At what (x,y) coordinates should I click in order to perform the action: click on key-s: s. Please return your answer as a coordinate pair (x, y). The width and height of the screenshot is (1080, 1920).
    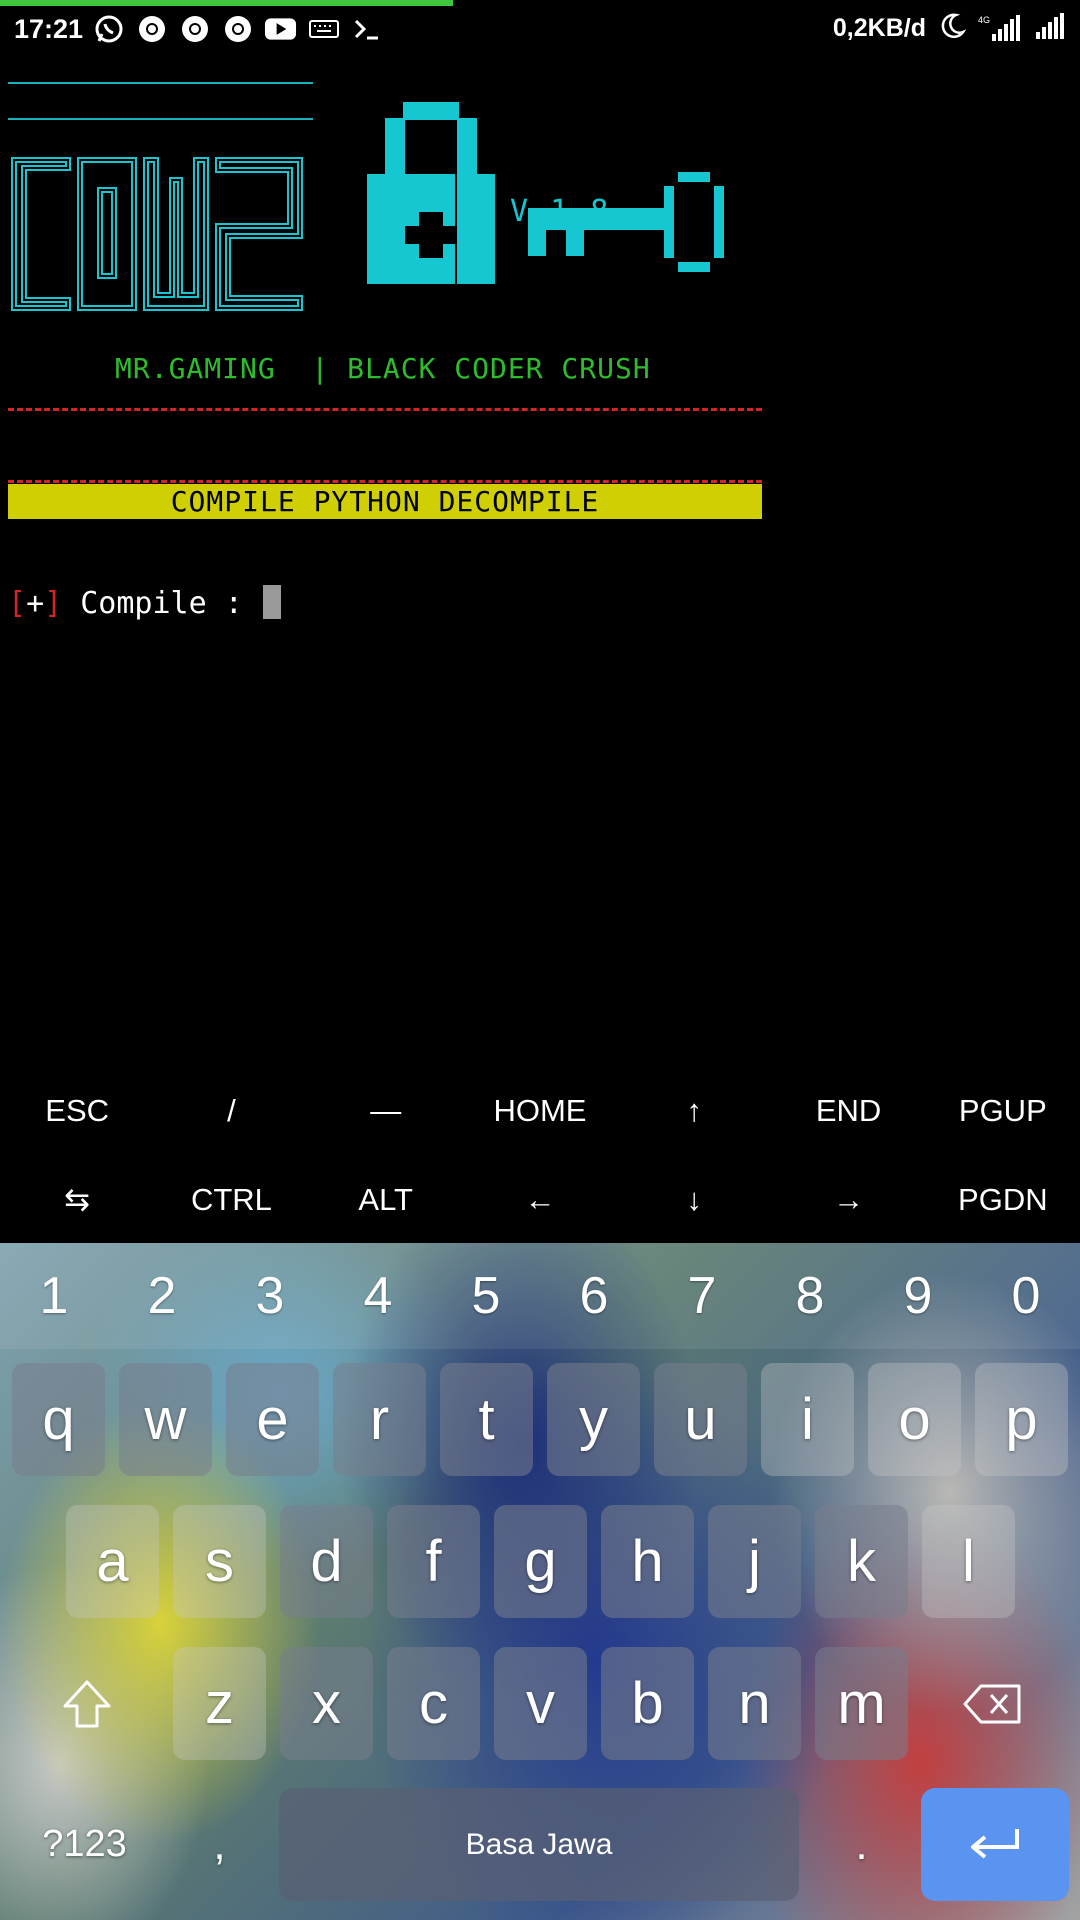
    Looking at the image, I should click on (219, 1561).